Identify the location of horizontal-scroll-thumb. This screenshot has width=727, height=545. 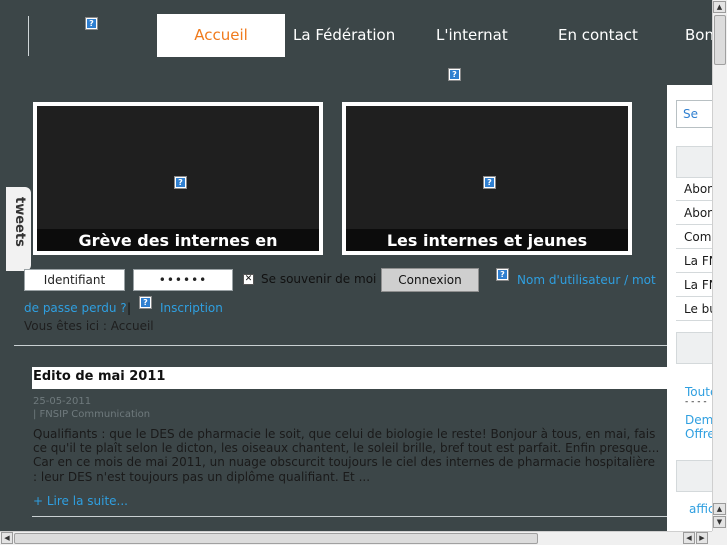
(276, 538).